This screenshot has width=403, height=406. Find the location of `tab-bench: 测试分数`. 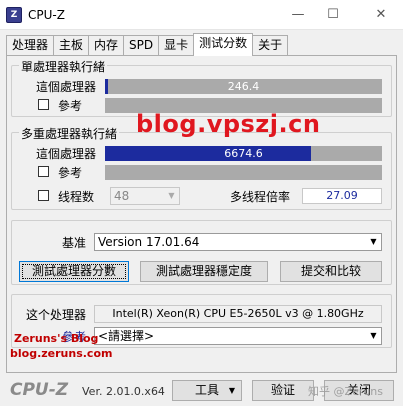

tab-bench: 测试分数 is located at coordinates (223, 44).